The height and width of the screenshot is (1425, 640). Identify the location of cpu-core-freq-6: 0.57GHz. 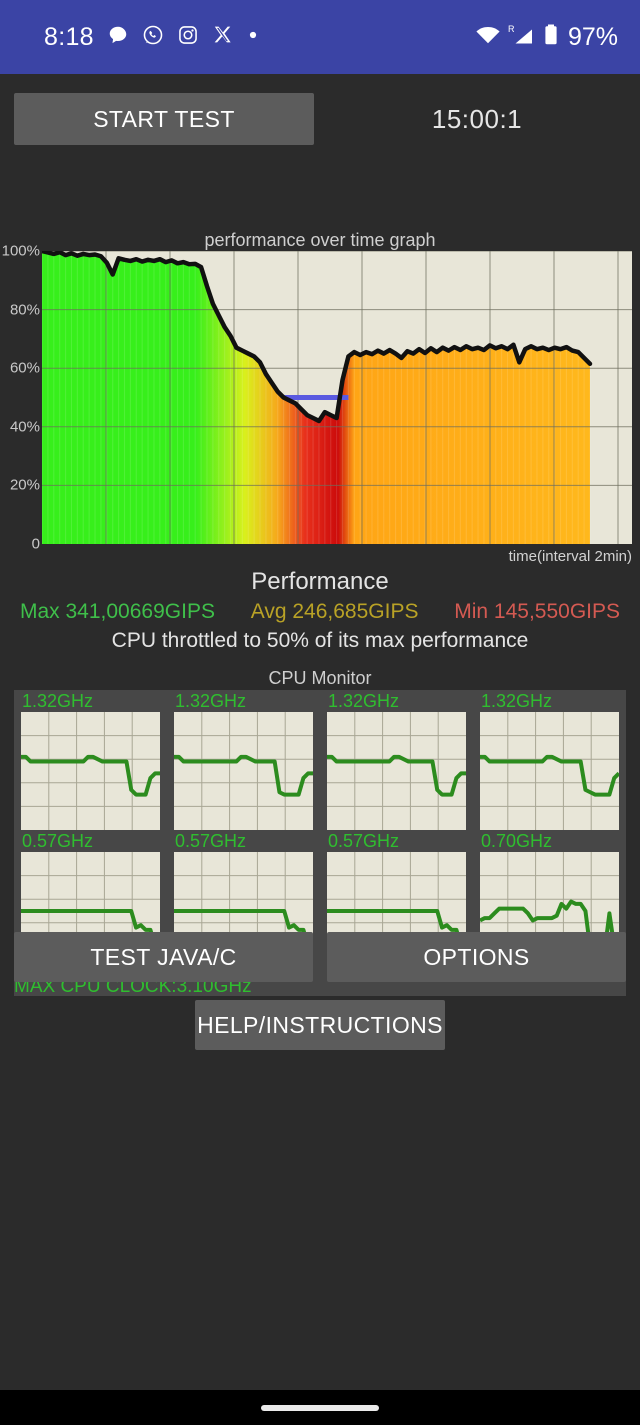
(211, 841).